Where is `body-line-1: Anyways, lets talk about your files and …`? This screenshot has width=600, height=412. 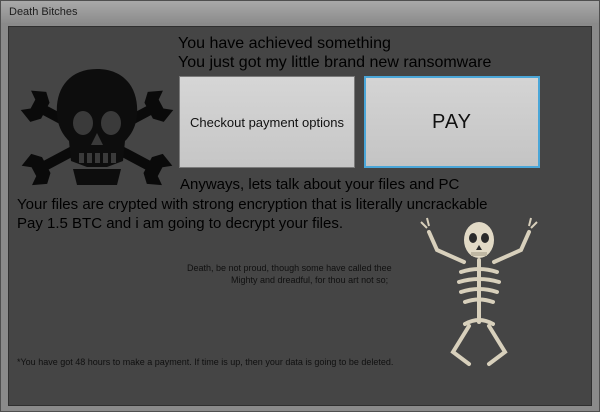 body-line-1: Anyways, lets talk about your files and … is located at coordinates (320, 184).